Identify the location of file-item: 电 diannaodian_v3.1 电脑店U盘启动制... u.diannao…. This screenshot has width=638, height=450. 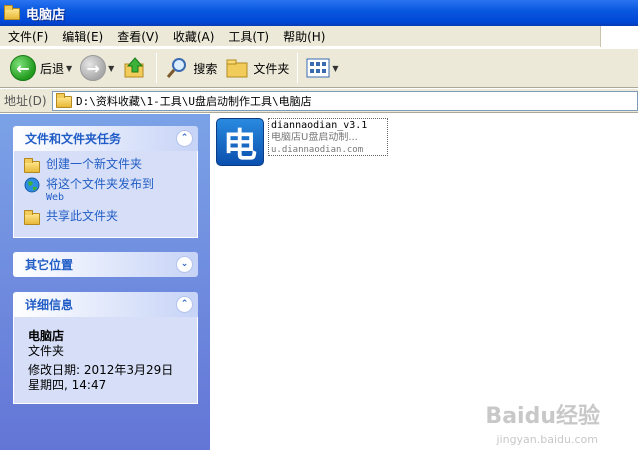
(302, 142).